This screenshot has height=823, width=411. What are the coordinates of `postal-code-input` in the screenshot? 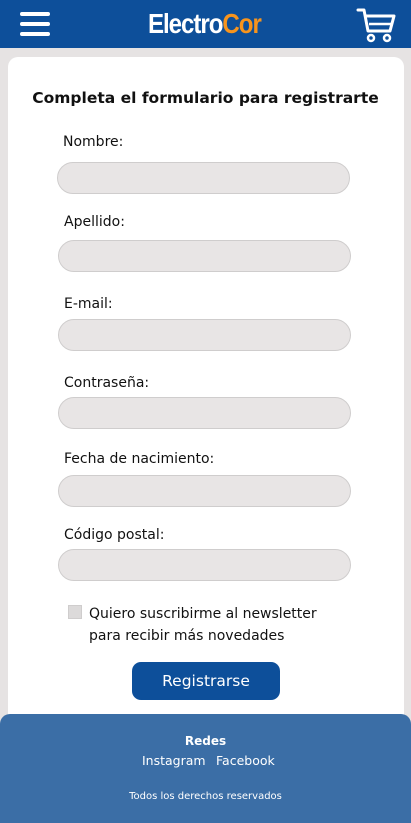 It's located at (204, 565).